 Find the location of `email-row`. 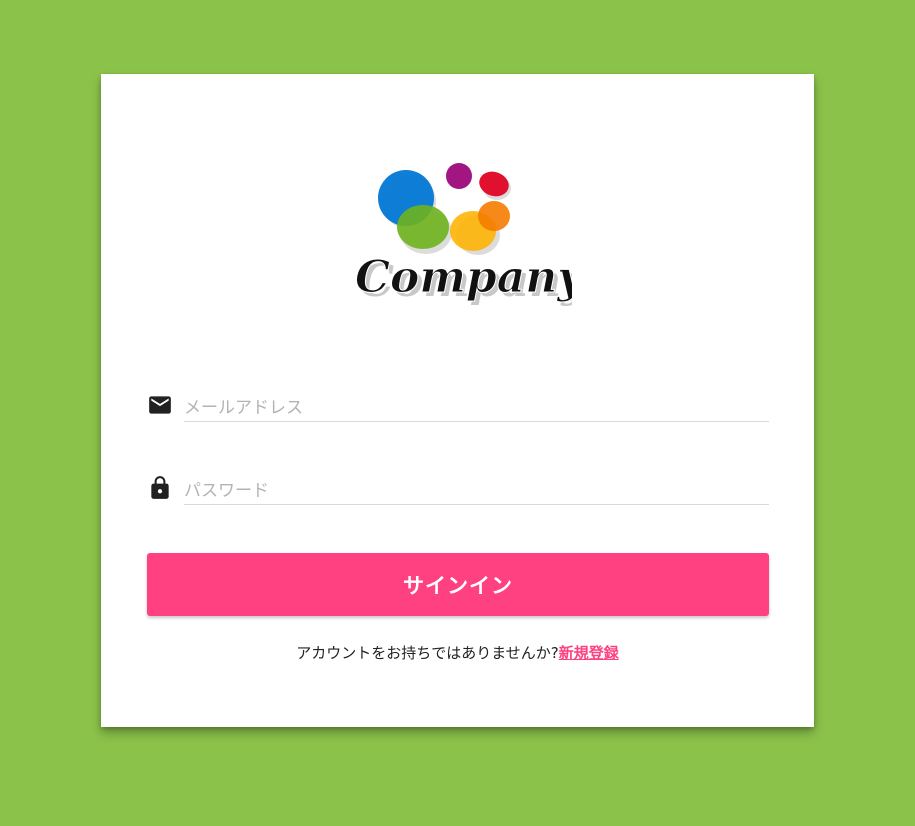

email-row is located at coordinates (458, 404).